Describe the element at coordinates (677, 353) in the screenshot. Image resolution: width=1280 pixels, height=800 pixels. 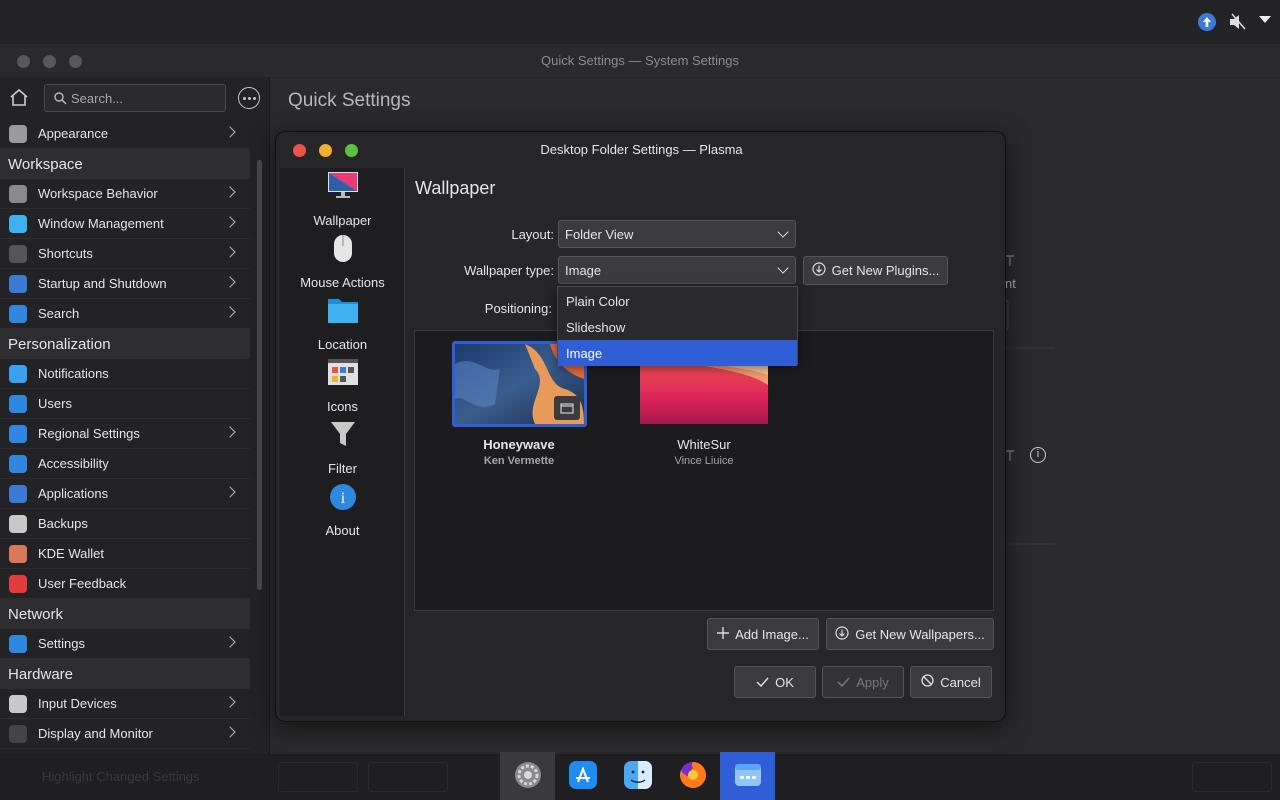
I see `option-image: Image` at that location.